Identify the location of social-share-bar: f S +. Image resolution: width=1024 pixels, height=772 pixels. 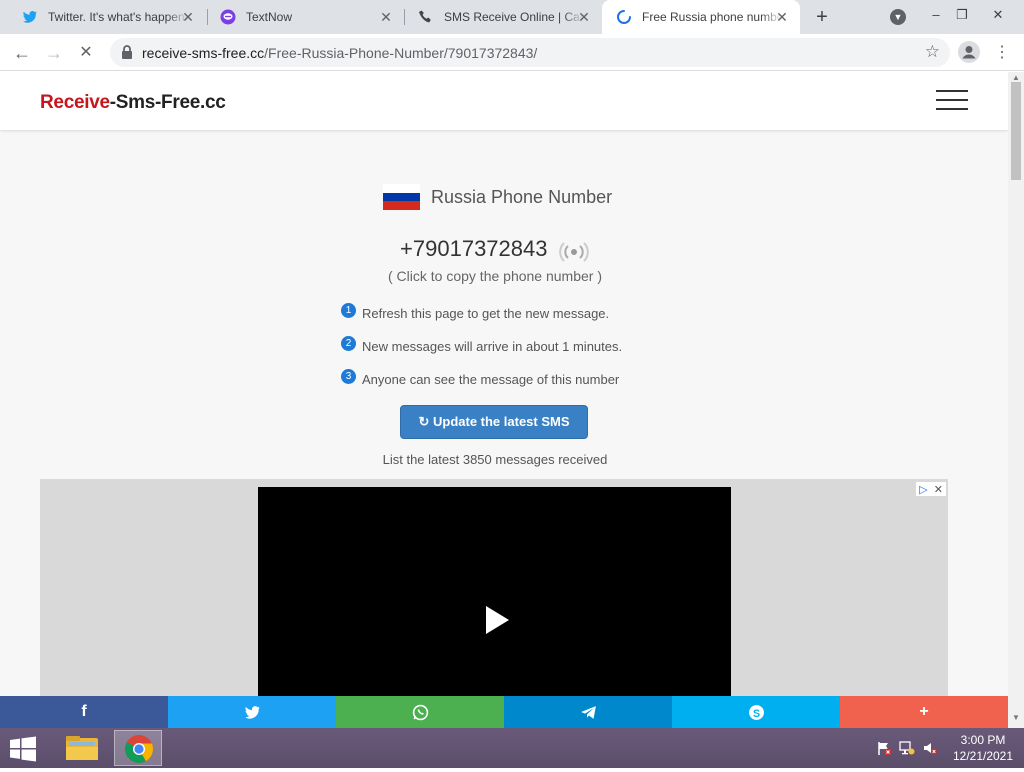
(504, 712).